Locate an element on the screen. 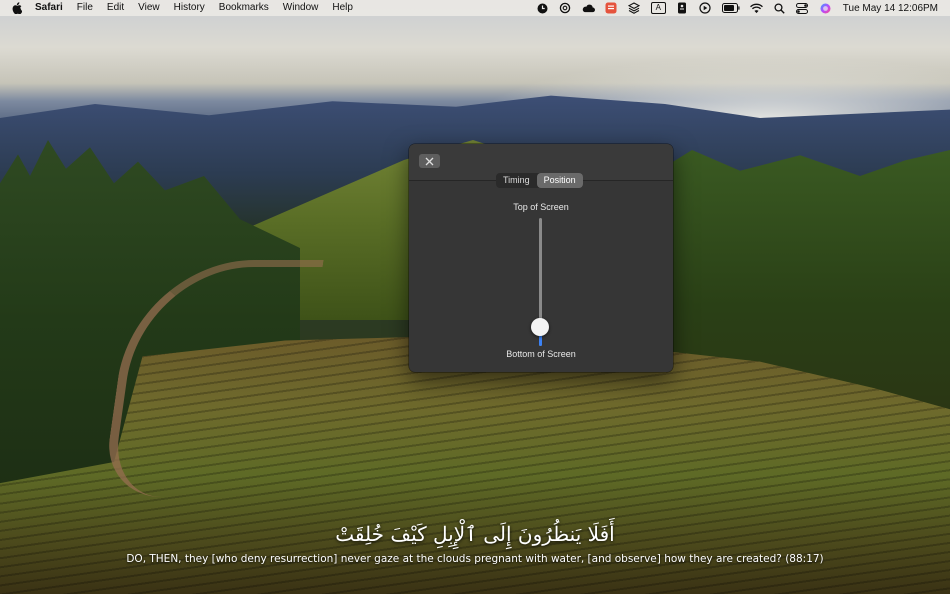 Image resolution: width=950 pixels, height=594 pixels. document-icon is located at coordinates (682, 8).